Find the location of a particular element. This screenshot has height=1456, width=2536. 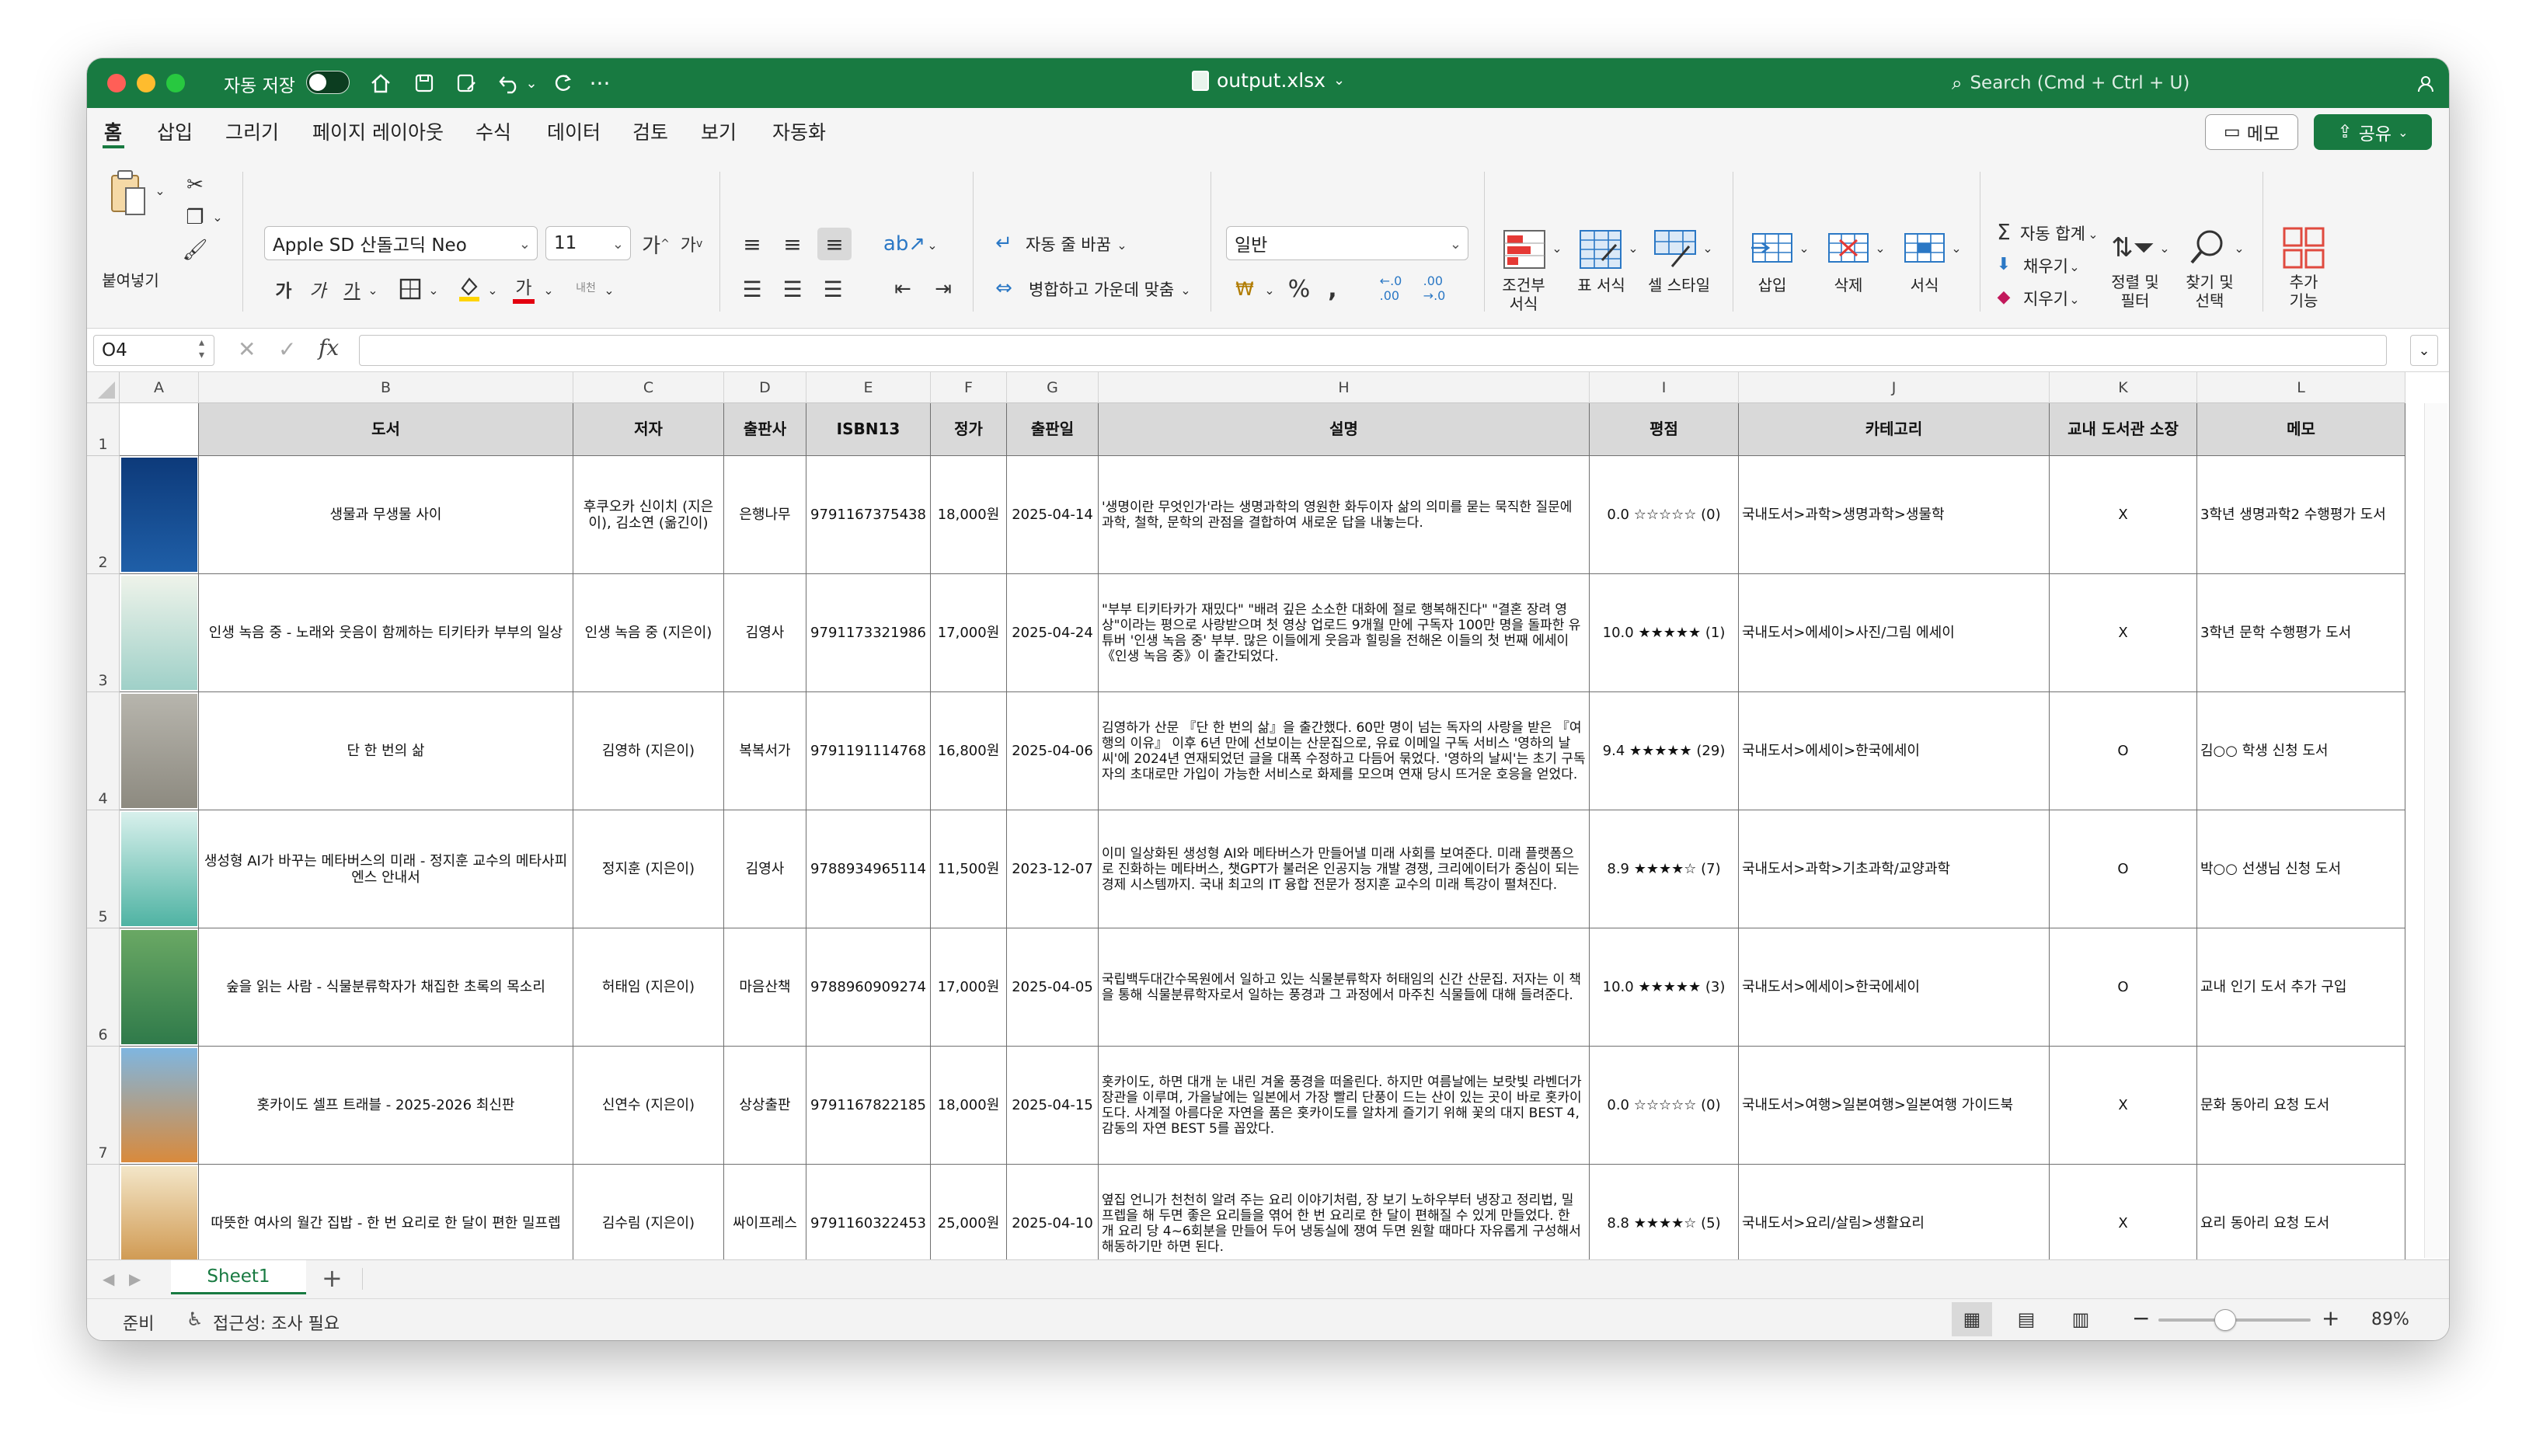

header-rating: 평점 is located at coordinates (1665, 430).